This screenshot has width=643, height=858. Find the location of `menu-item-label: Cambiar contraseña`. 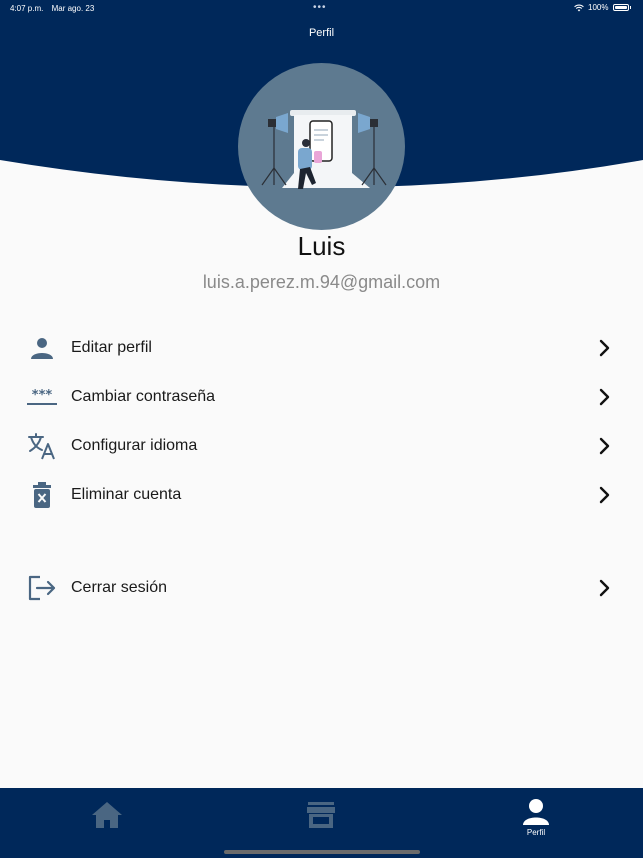

menu-item-label: Cambiar contraseña is located at coordinates (143, 396).